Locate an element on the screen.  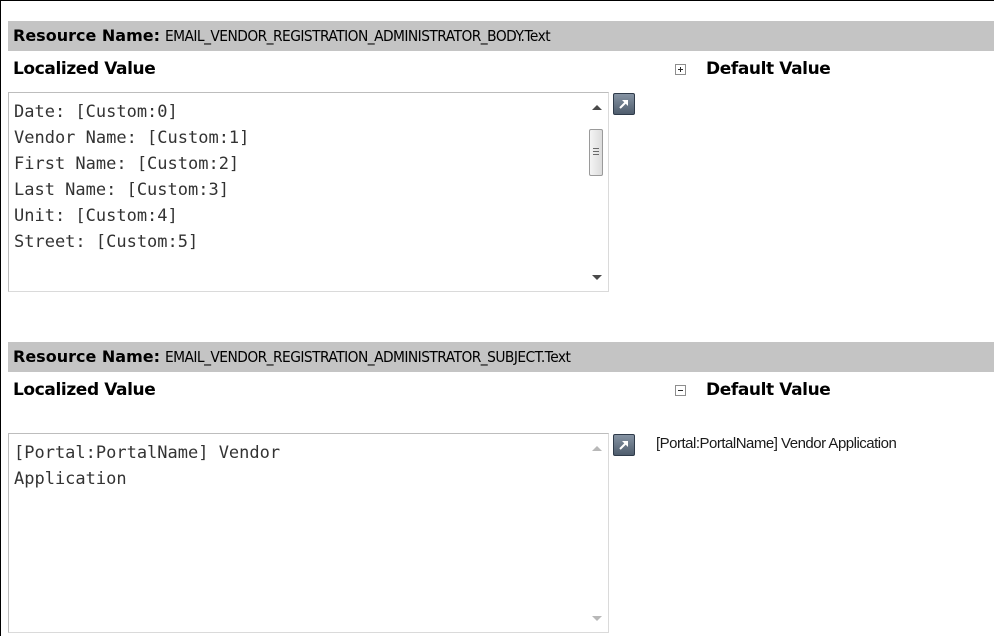
collapse-minus-icon is located at coordinates (680, 390).